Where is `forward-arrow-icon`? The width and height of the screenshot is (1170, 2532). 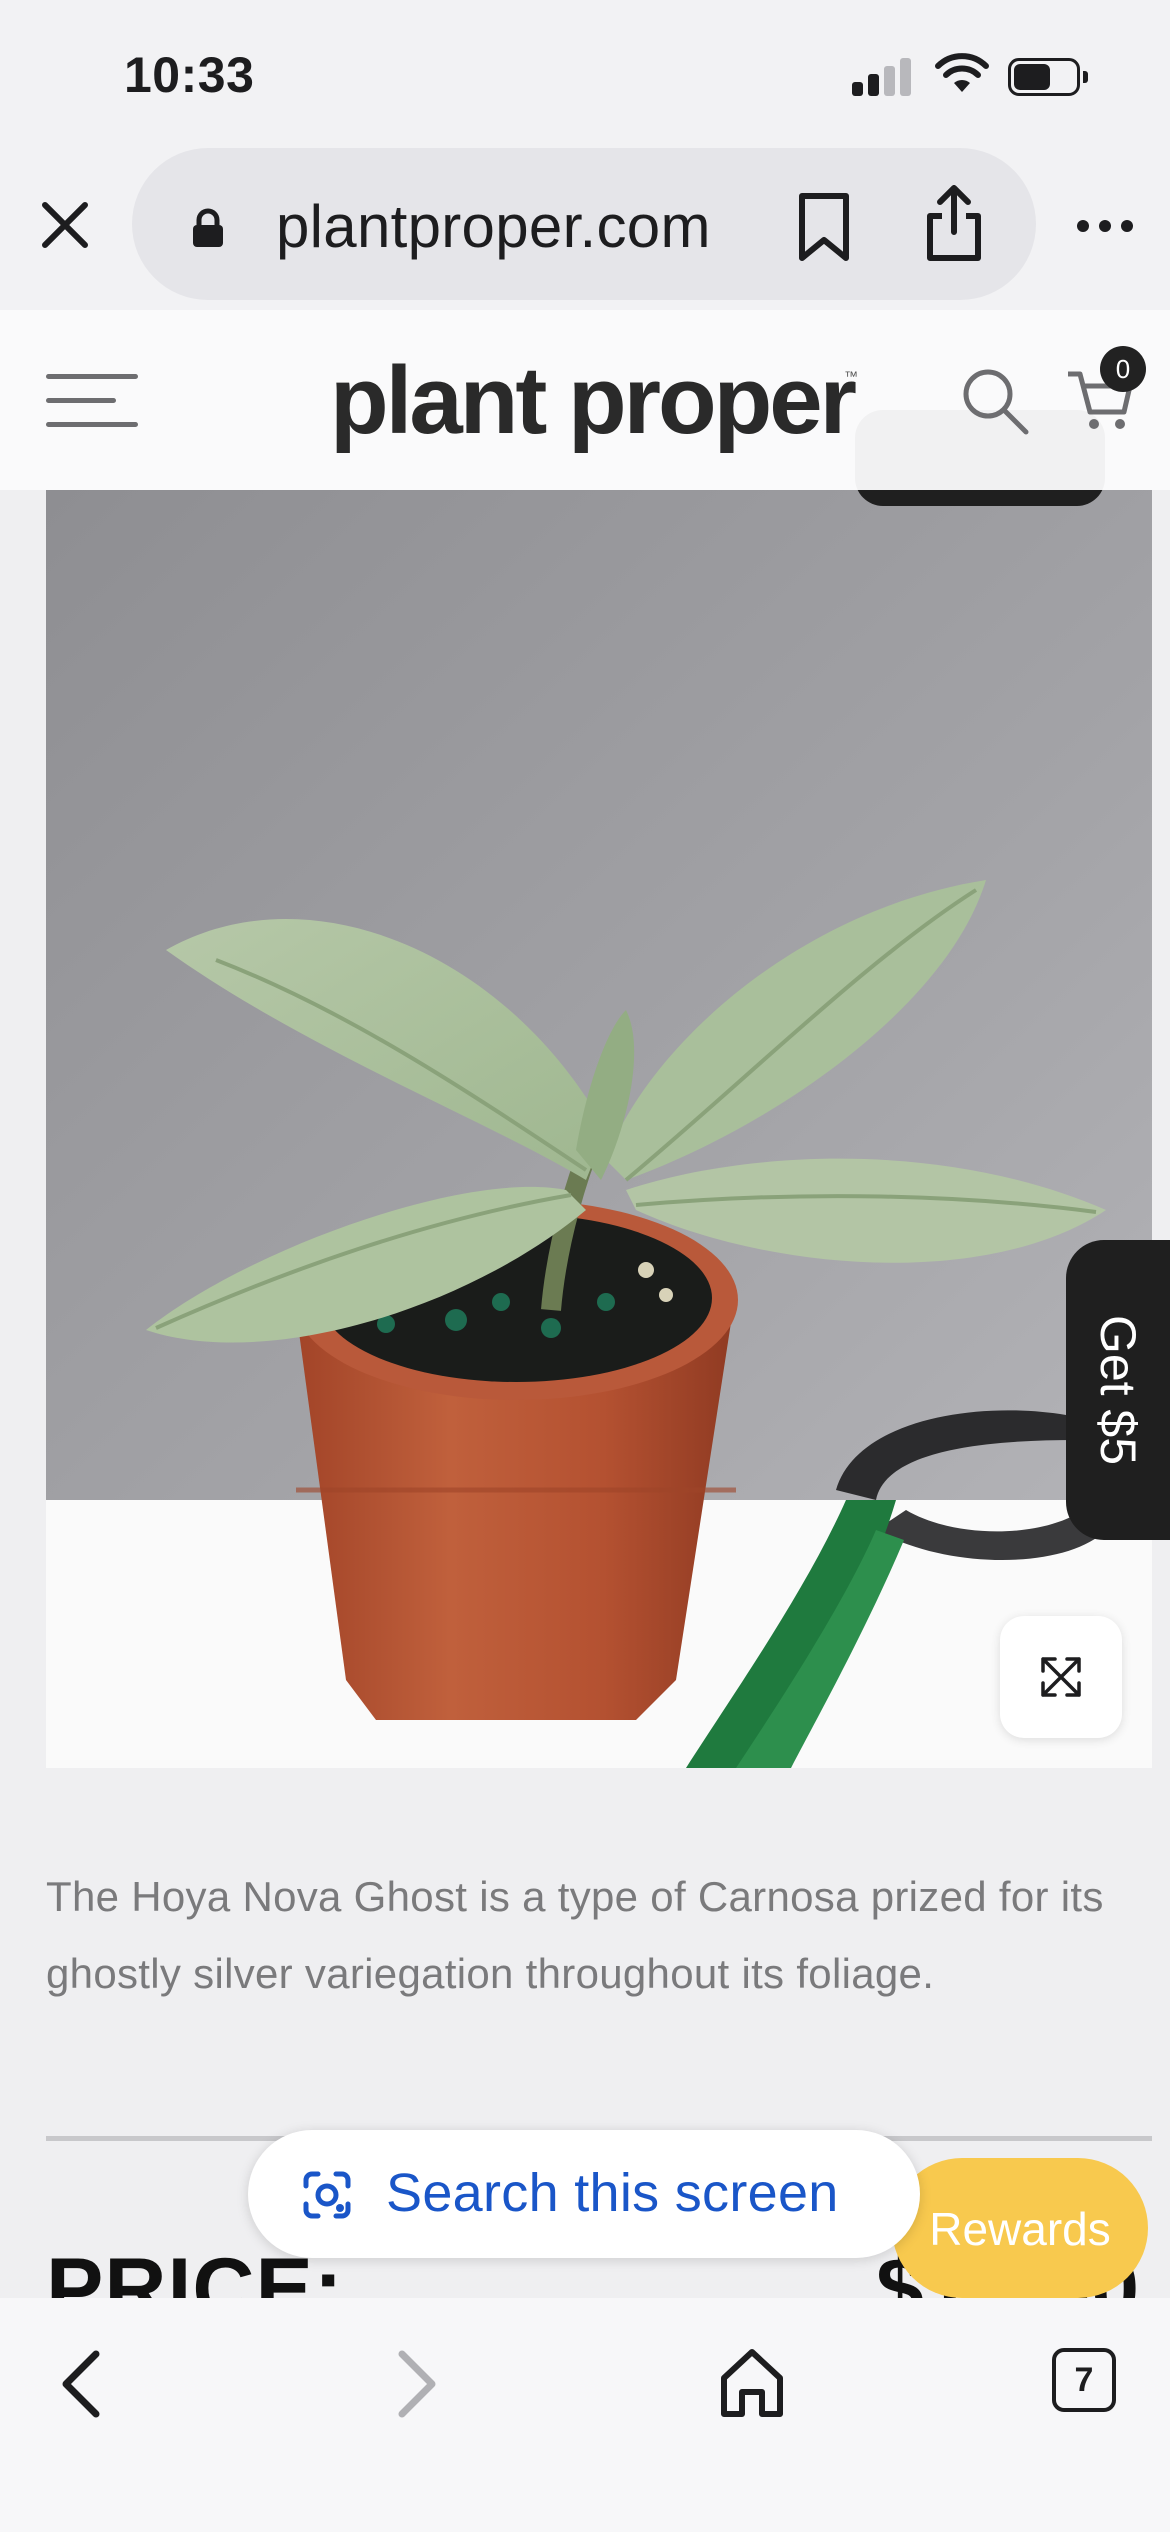
forward-arrow-icon is located at coordinates (416, 2384).